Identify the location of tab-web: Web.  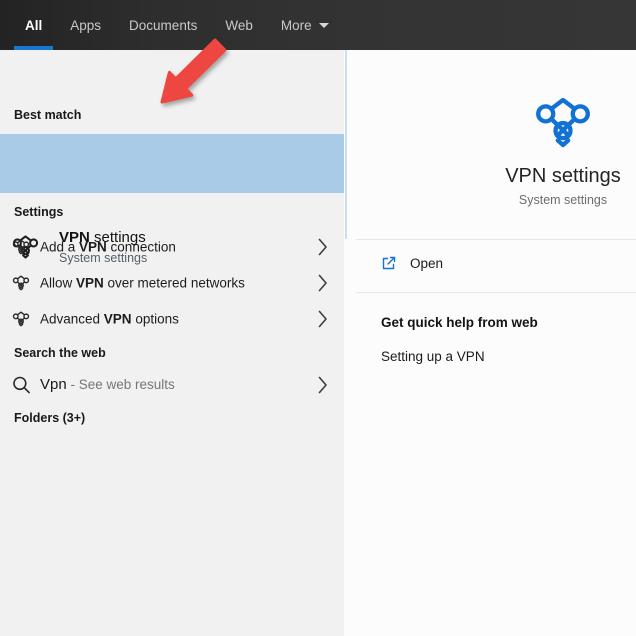
(239, 25).